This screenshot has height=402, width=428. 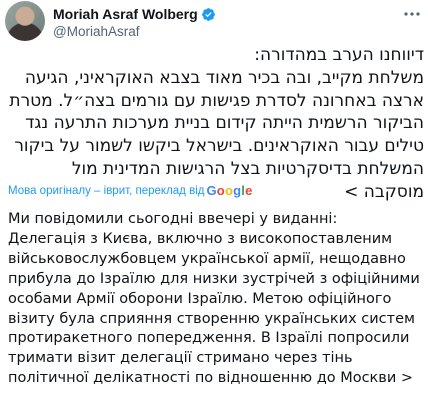 I want to click on author-name-row: Moriah Asraf Wolberg, so click(x=134, y=14).